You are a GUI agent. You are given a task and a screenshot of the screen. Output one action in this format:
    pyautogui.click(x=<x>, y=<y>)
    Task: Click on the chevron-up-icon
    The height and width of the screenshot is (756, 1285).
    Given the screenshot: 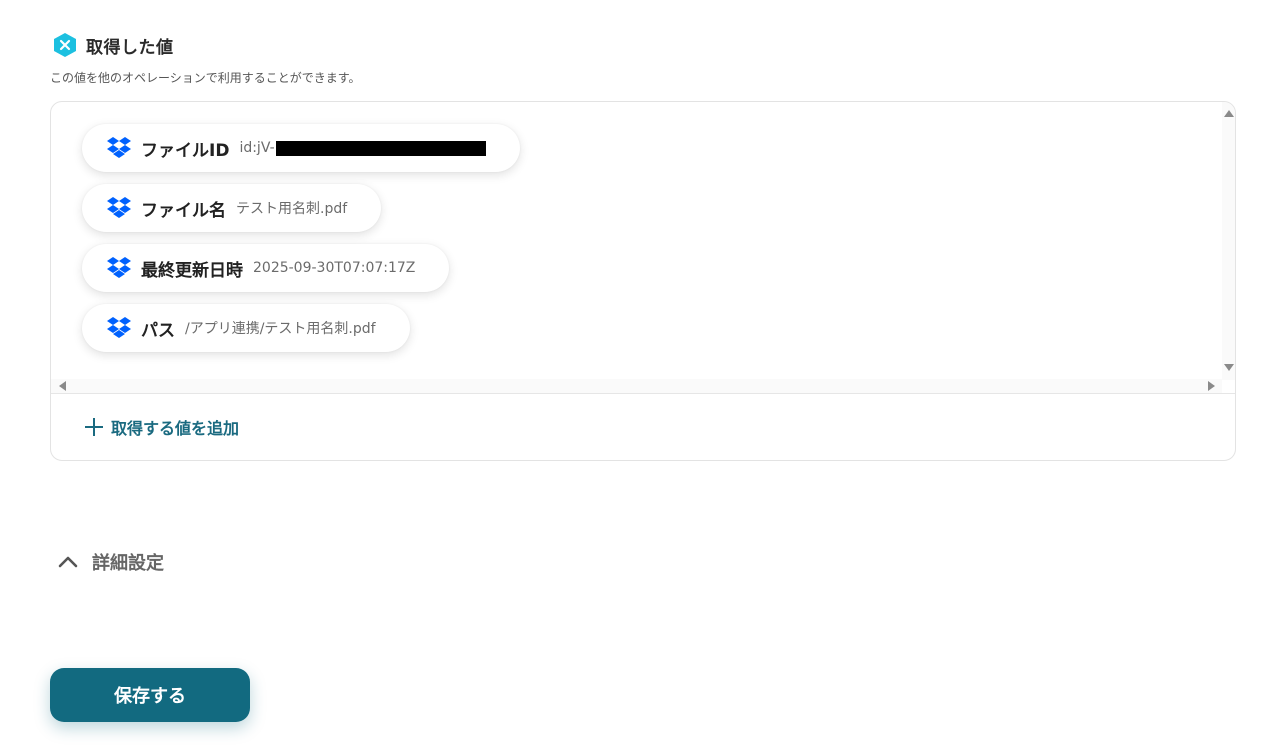 What is the action you would take?
    pyautogui.click(x=68, y=562)
    